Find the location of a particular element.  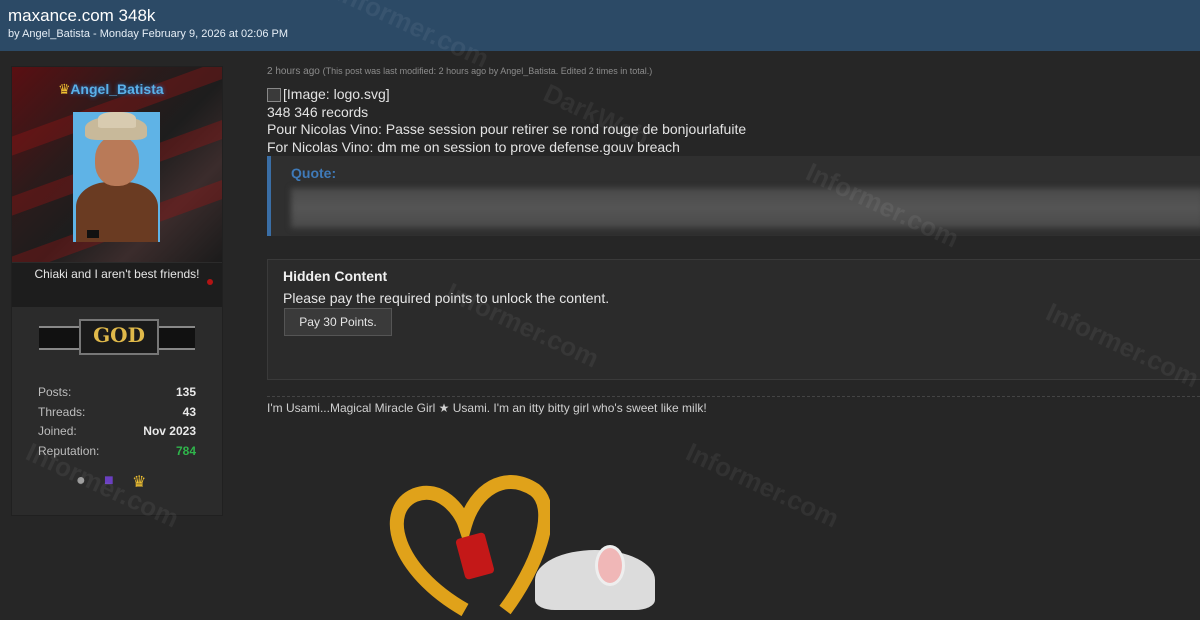

stat-value: Nov 2023 is located at coordinates (169, 431).